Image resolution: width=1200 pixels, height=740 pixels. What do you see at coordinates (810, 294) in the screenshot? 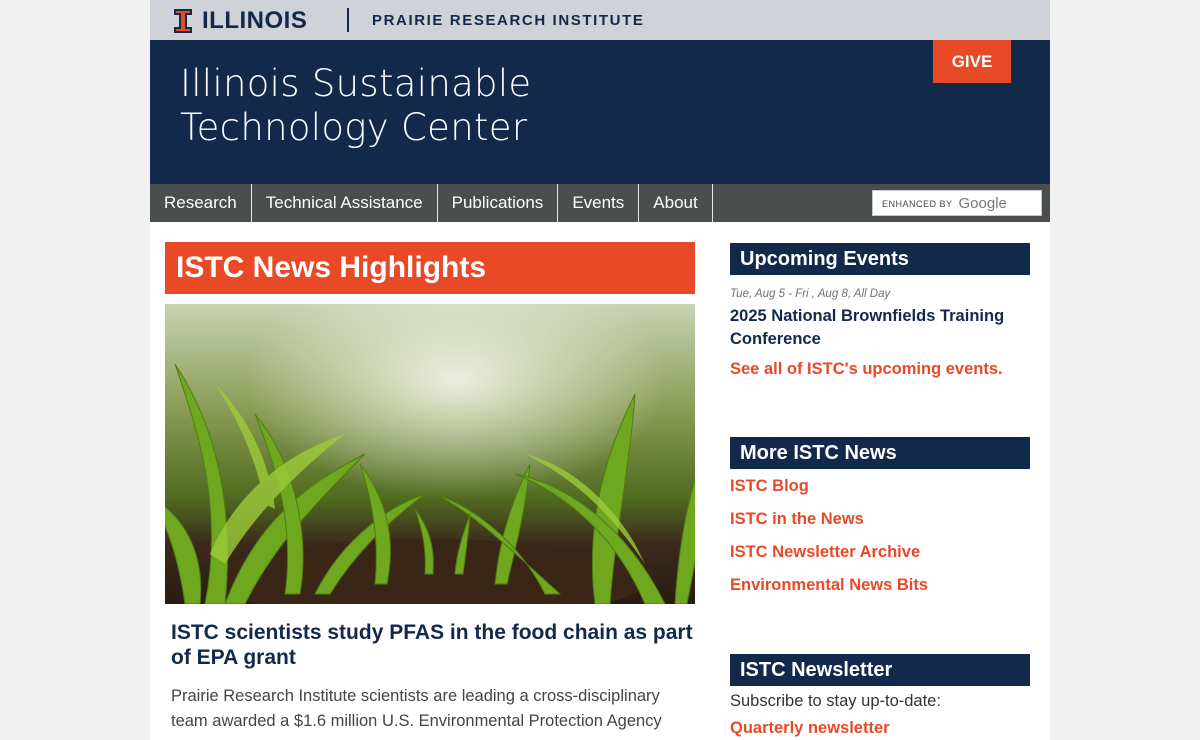
I see `event-date: Tue, Aug 5 - Fri , Aug 8, All Day` at bounding box center [810, 294].